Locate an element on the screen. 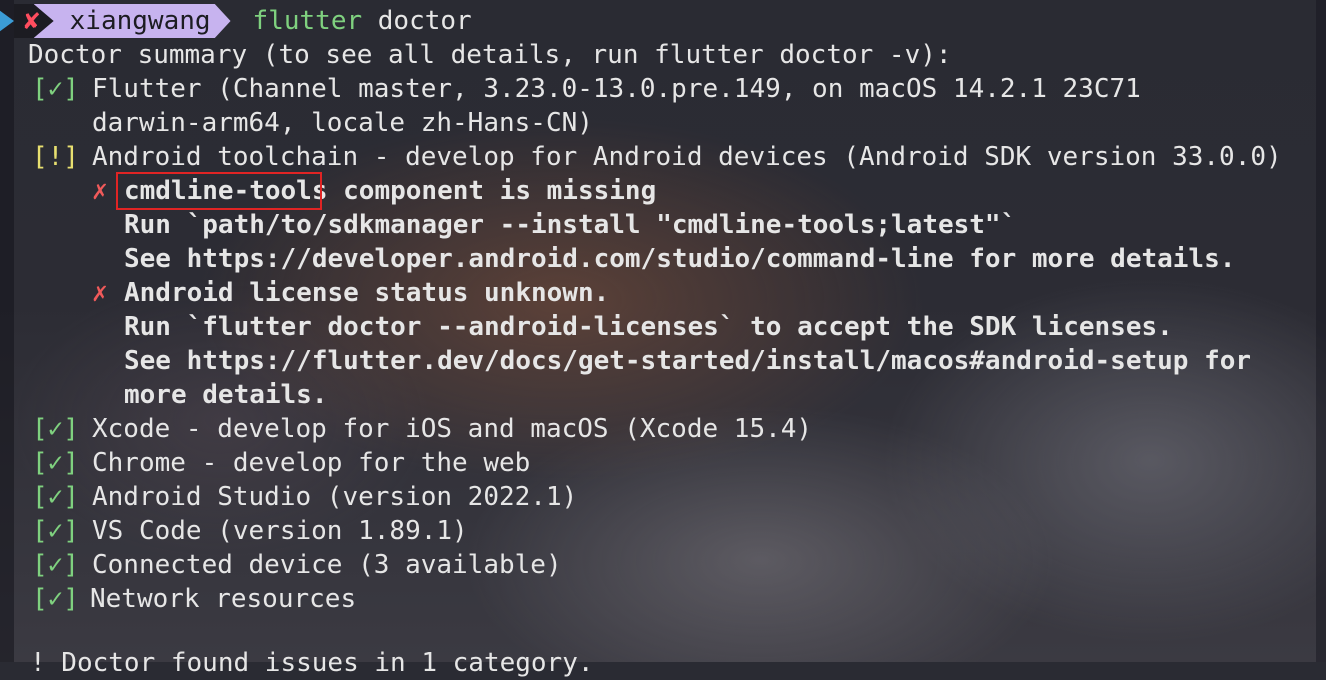 This screenshot has width=1326, height=680. chrome-line: Chrome - develop for the web is located at coordinates (311, 463).